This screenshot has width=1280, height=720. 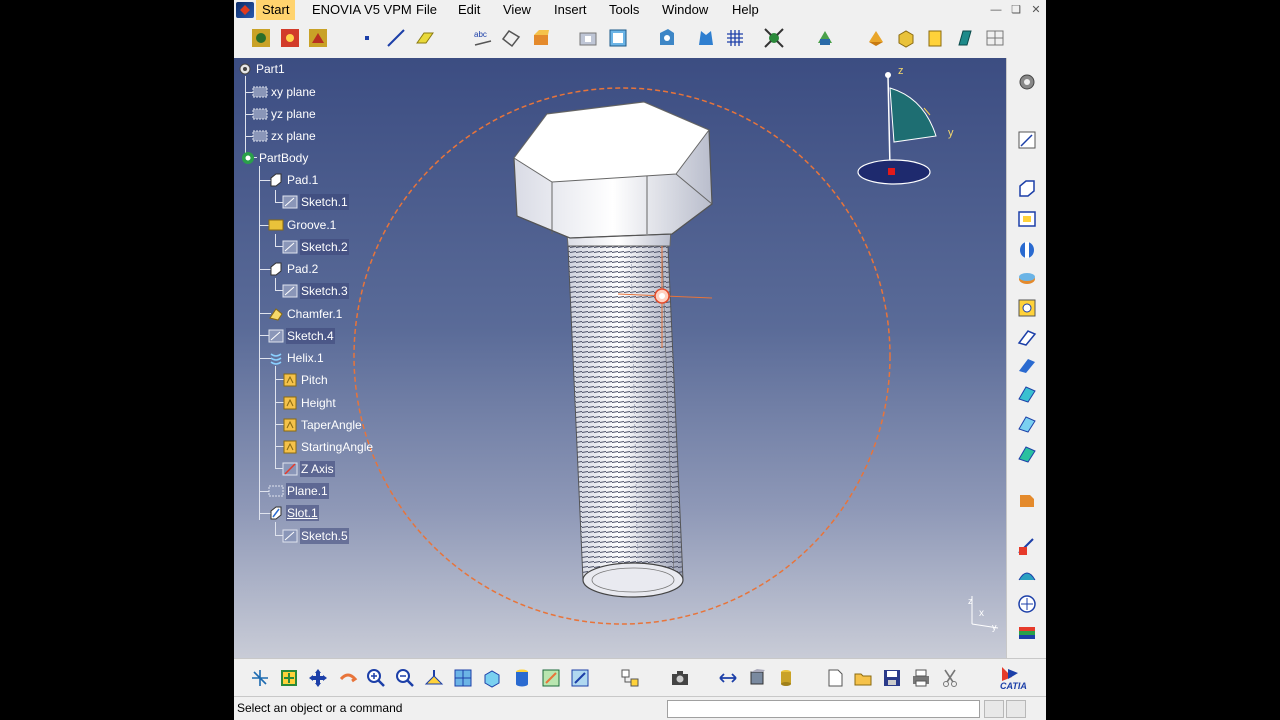 What do you see at coordinates (1036, 10) in the screenshot?
I see `close-icon: ✕` at bounding box center [1036, 10].